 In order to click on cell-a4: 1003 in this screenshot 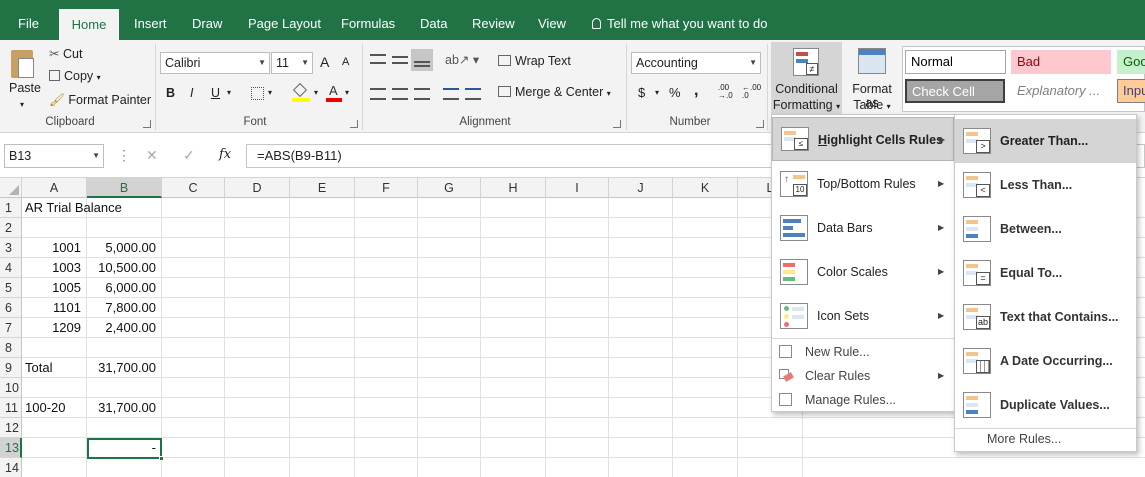, I will do `click(54, 268)`.